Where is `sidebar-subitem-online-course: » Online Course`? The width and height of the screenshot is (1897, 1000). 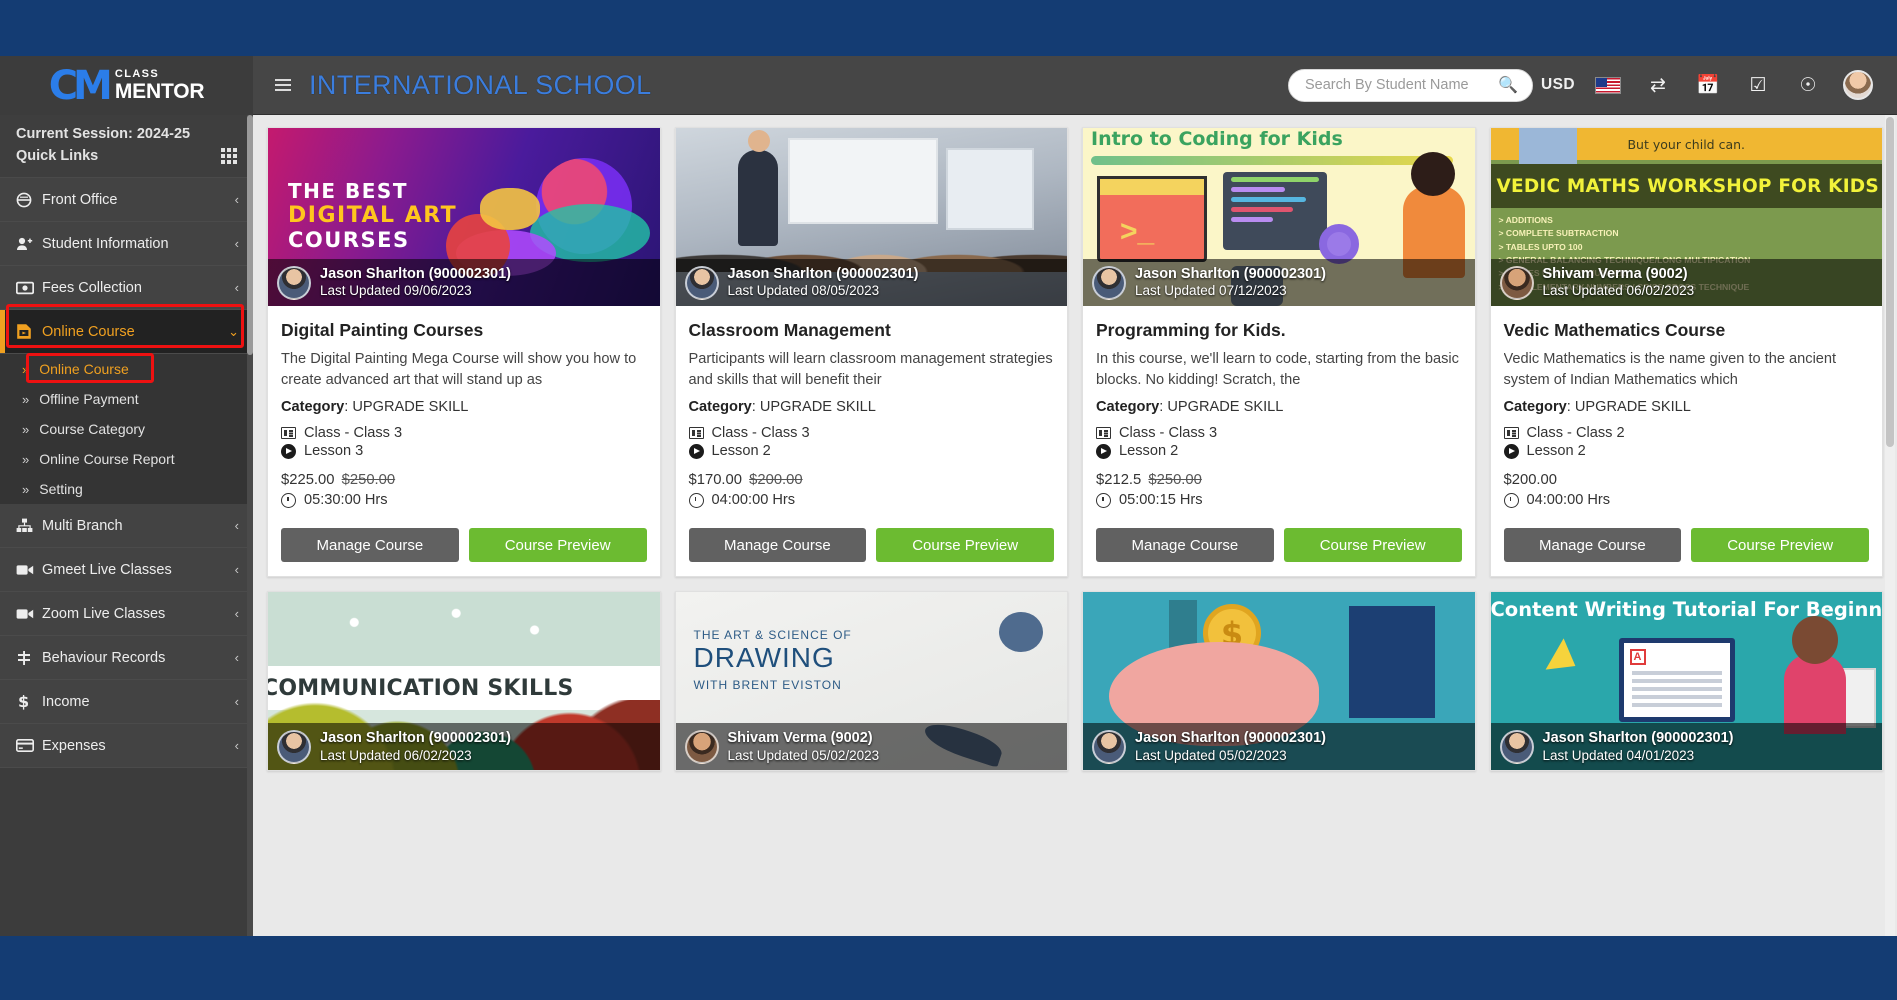
sidebar-subitem-online-course: » Online Course is located at coordinates (126, 369).